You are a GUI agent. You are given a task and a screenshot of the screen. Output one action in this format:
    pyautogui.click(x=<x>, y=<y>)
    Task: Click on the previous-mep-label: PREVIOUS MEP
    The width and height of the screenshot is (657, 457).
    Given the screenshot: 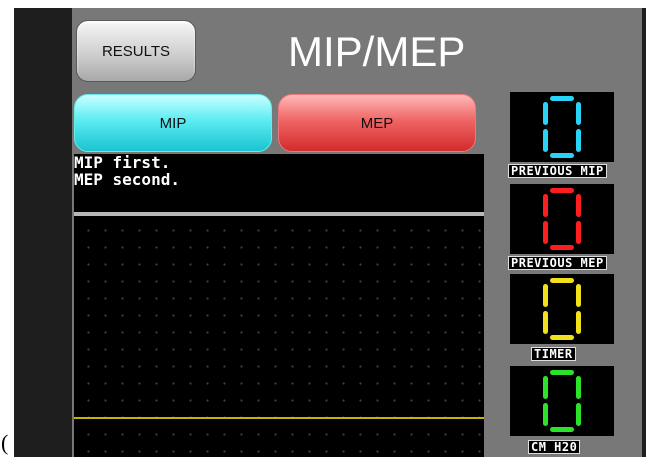 What is the action you would take?
    pyautogui.click(x=557, y=263)
    